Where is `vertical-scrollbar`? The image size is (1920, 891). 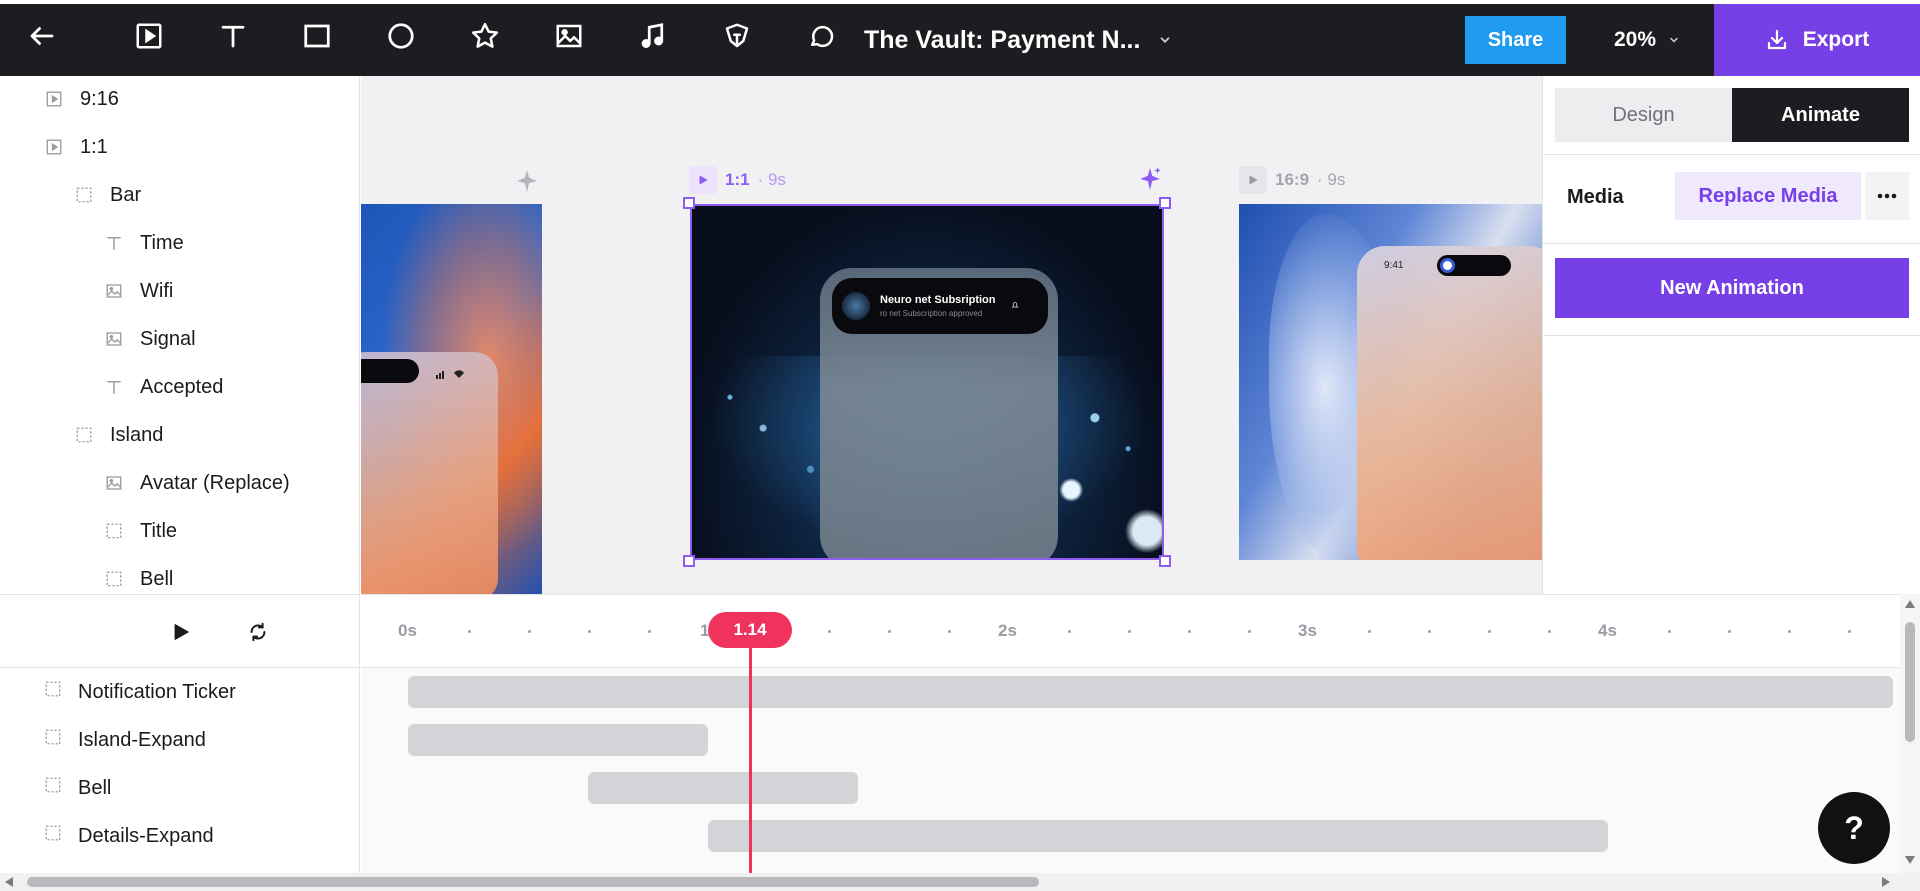 vertical-scrollbar is located at coordinates (1910, 733).